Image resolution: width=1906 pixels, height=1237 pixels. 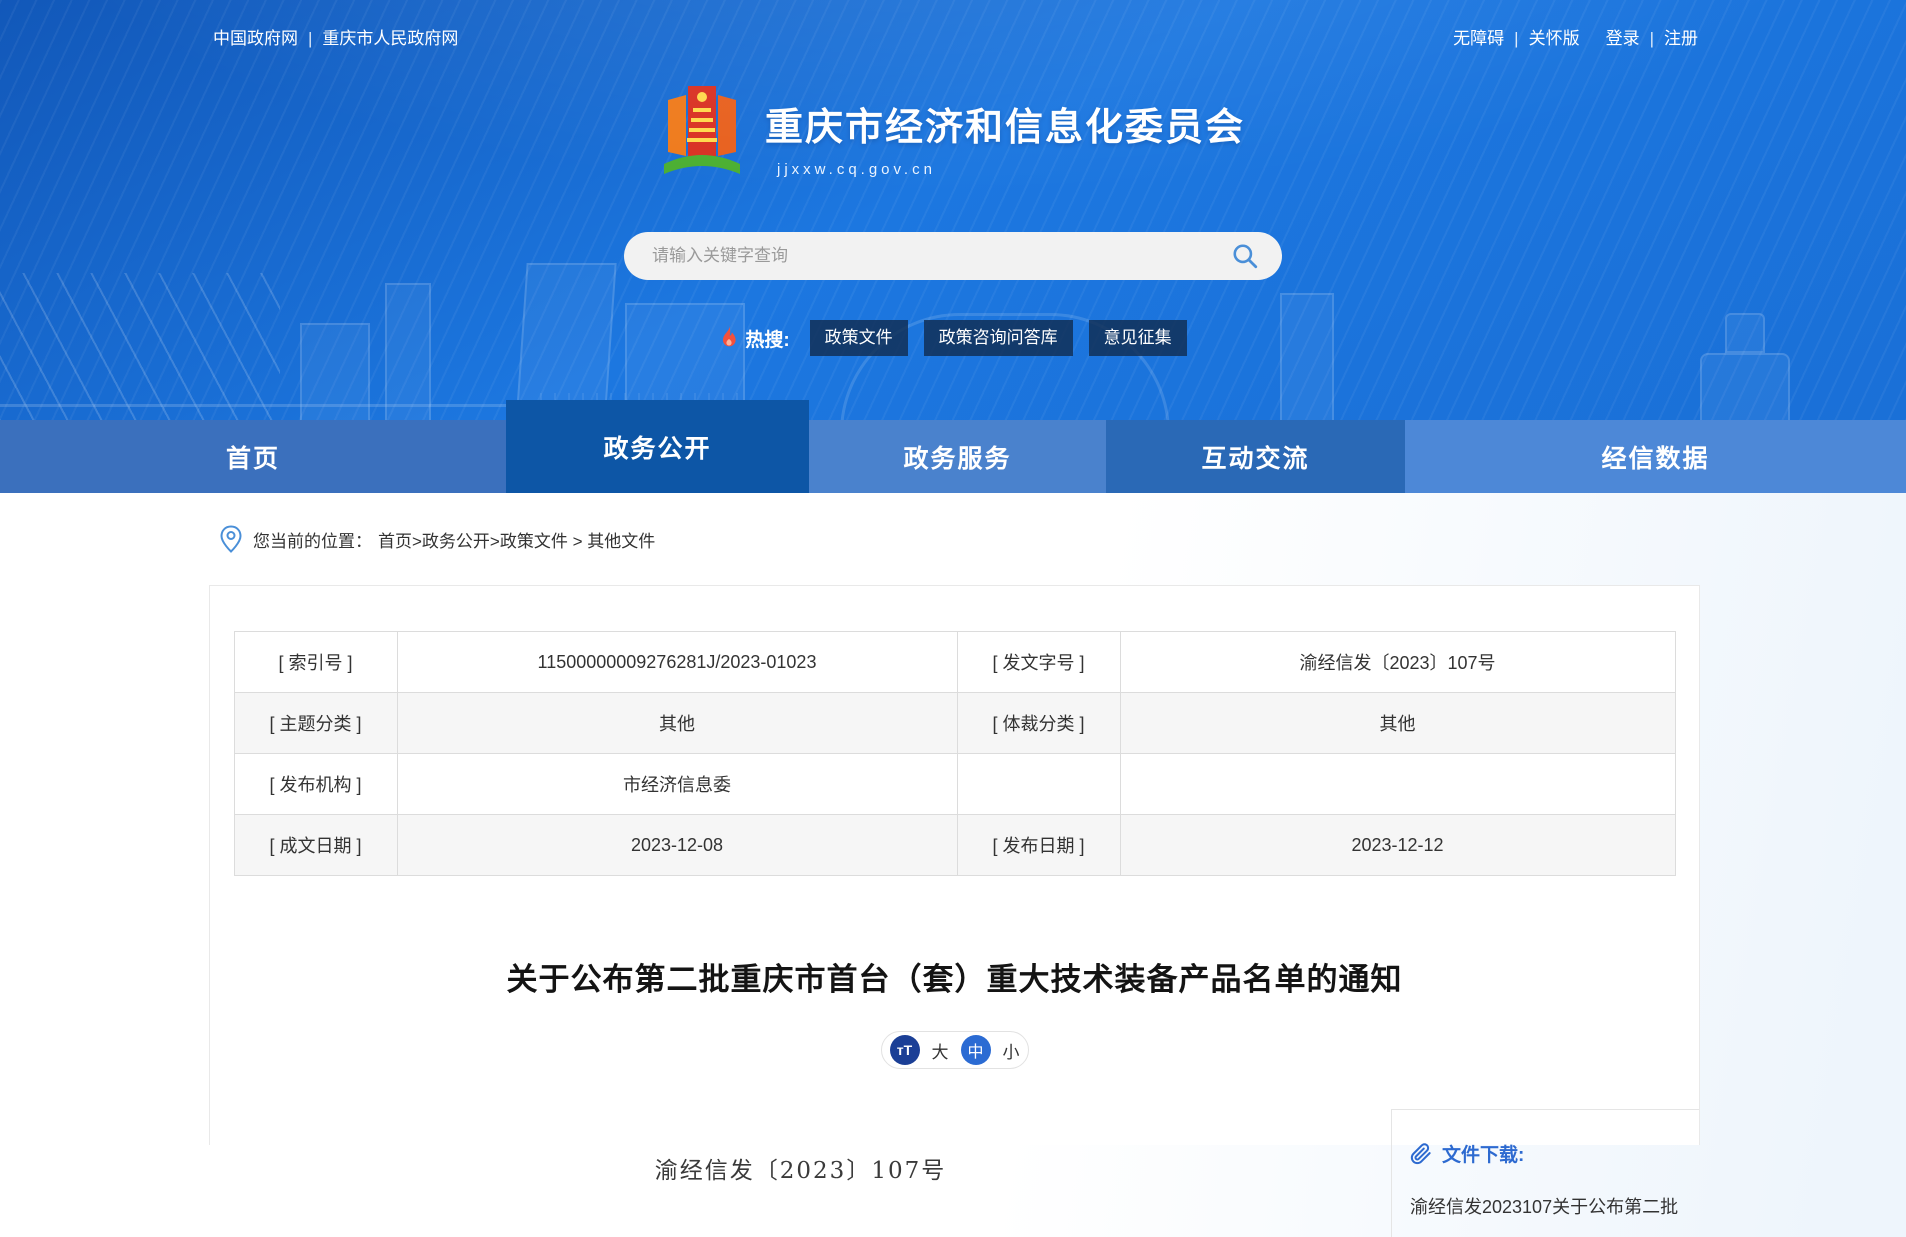 What do you see at coordinates (1004, 128) in the screenshot?
I see `site-title: 重庆市经济和信息化委员会` at bounding box center [1004, 128].